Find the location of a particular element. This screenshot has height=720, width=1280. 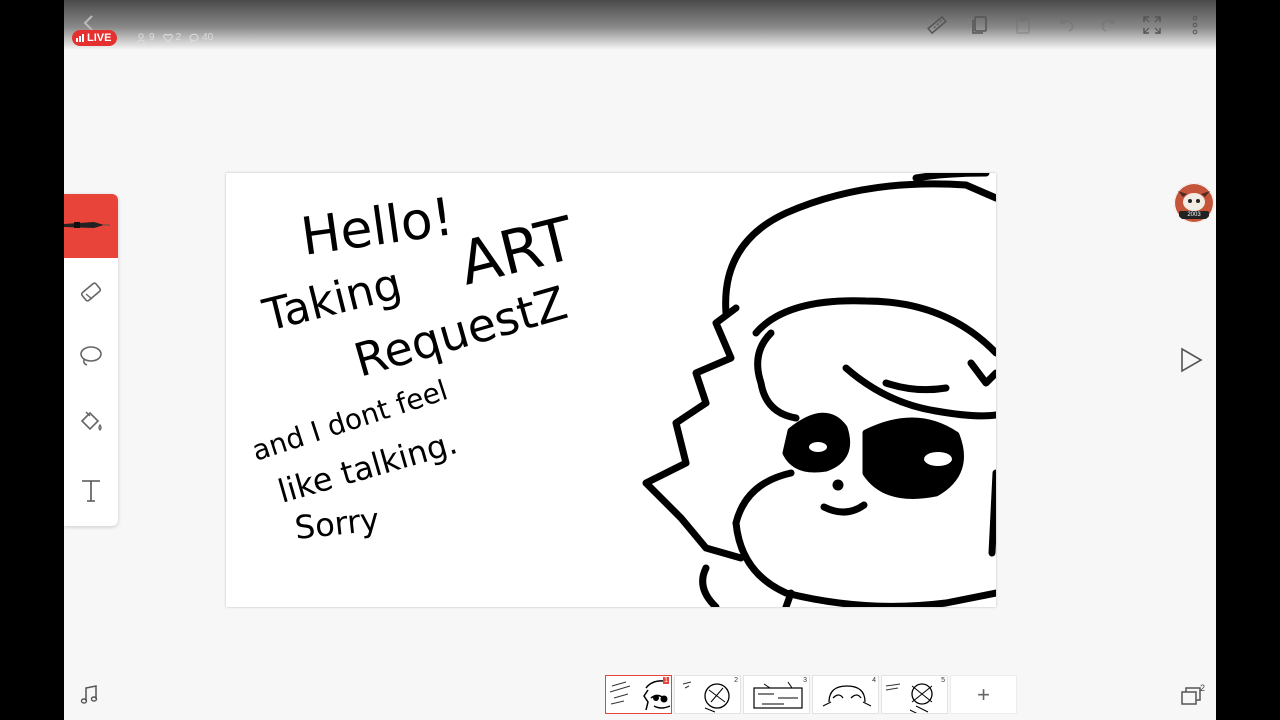

fill-tool is located at coordinates (91, 422).